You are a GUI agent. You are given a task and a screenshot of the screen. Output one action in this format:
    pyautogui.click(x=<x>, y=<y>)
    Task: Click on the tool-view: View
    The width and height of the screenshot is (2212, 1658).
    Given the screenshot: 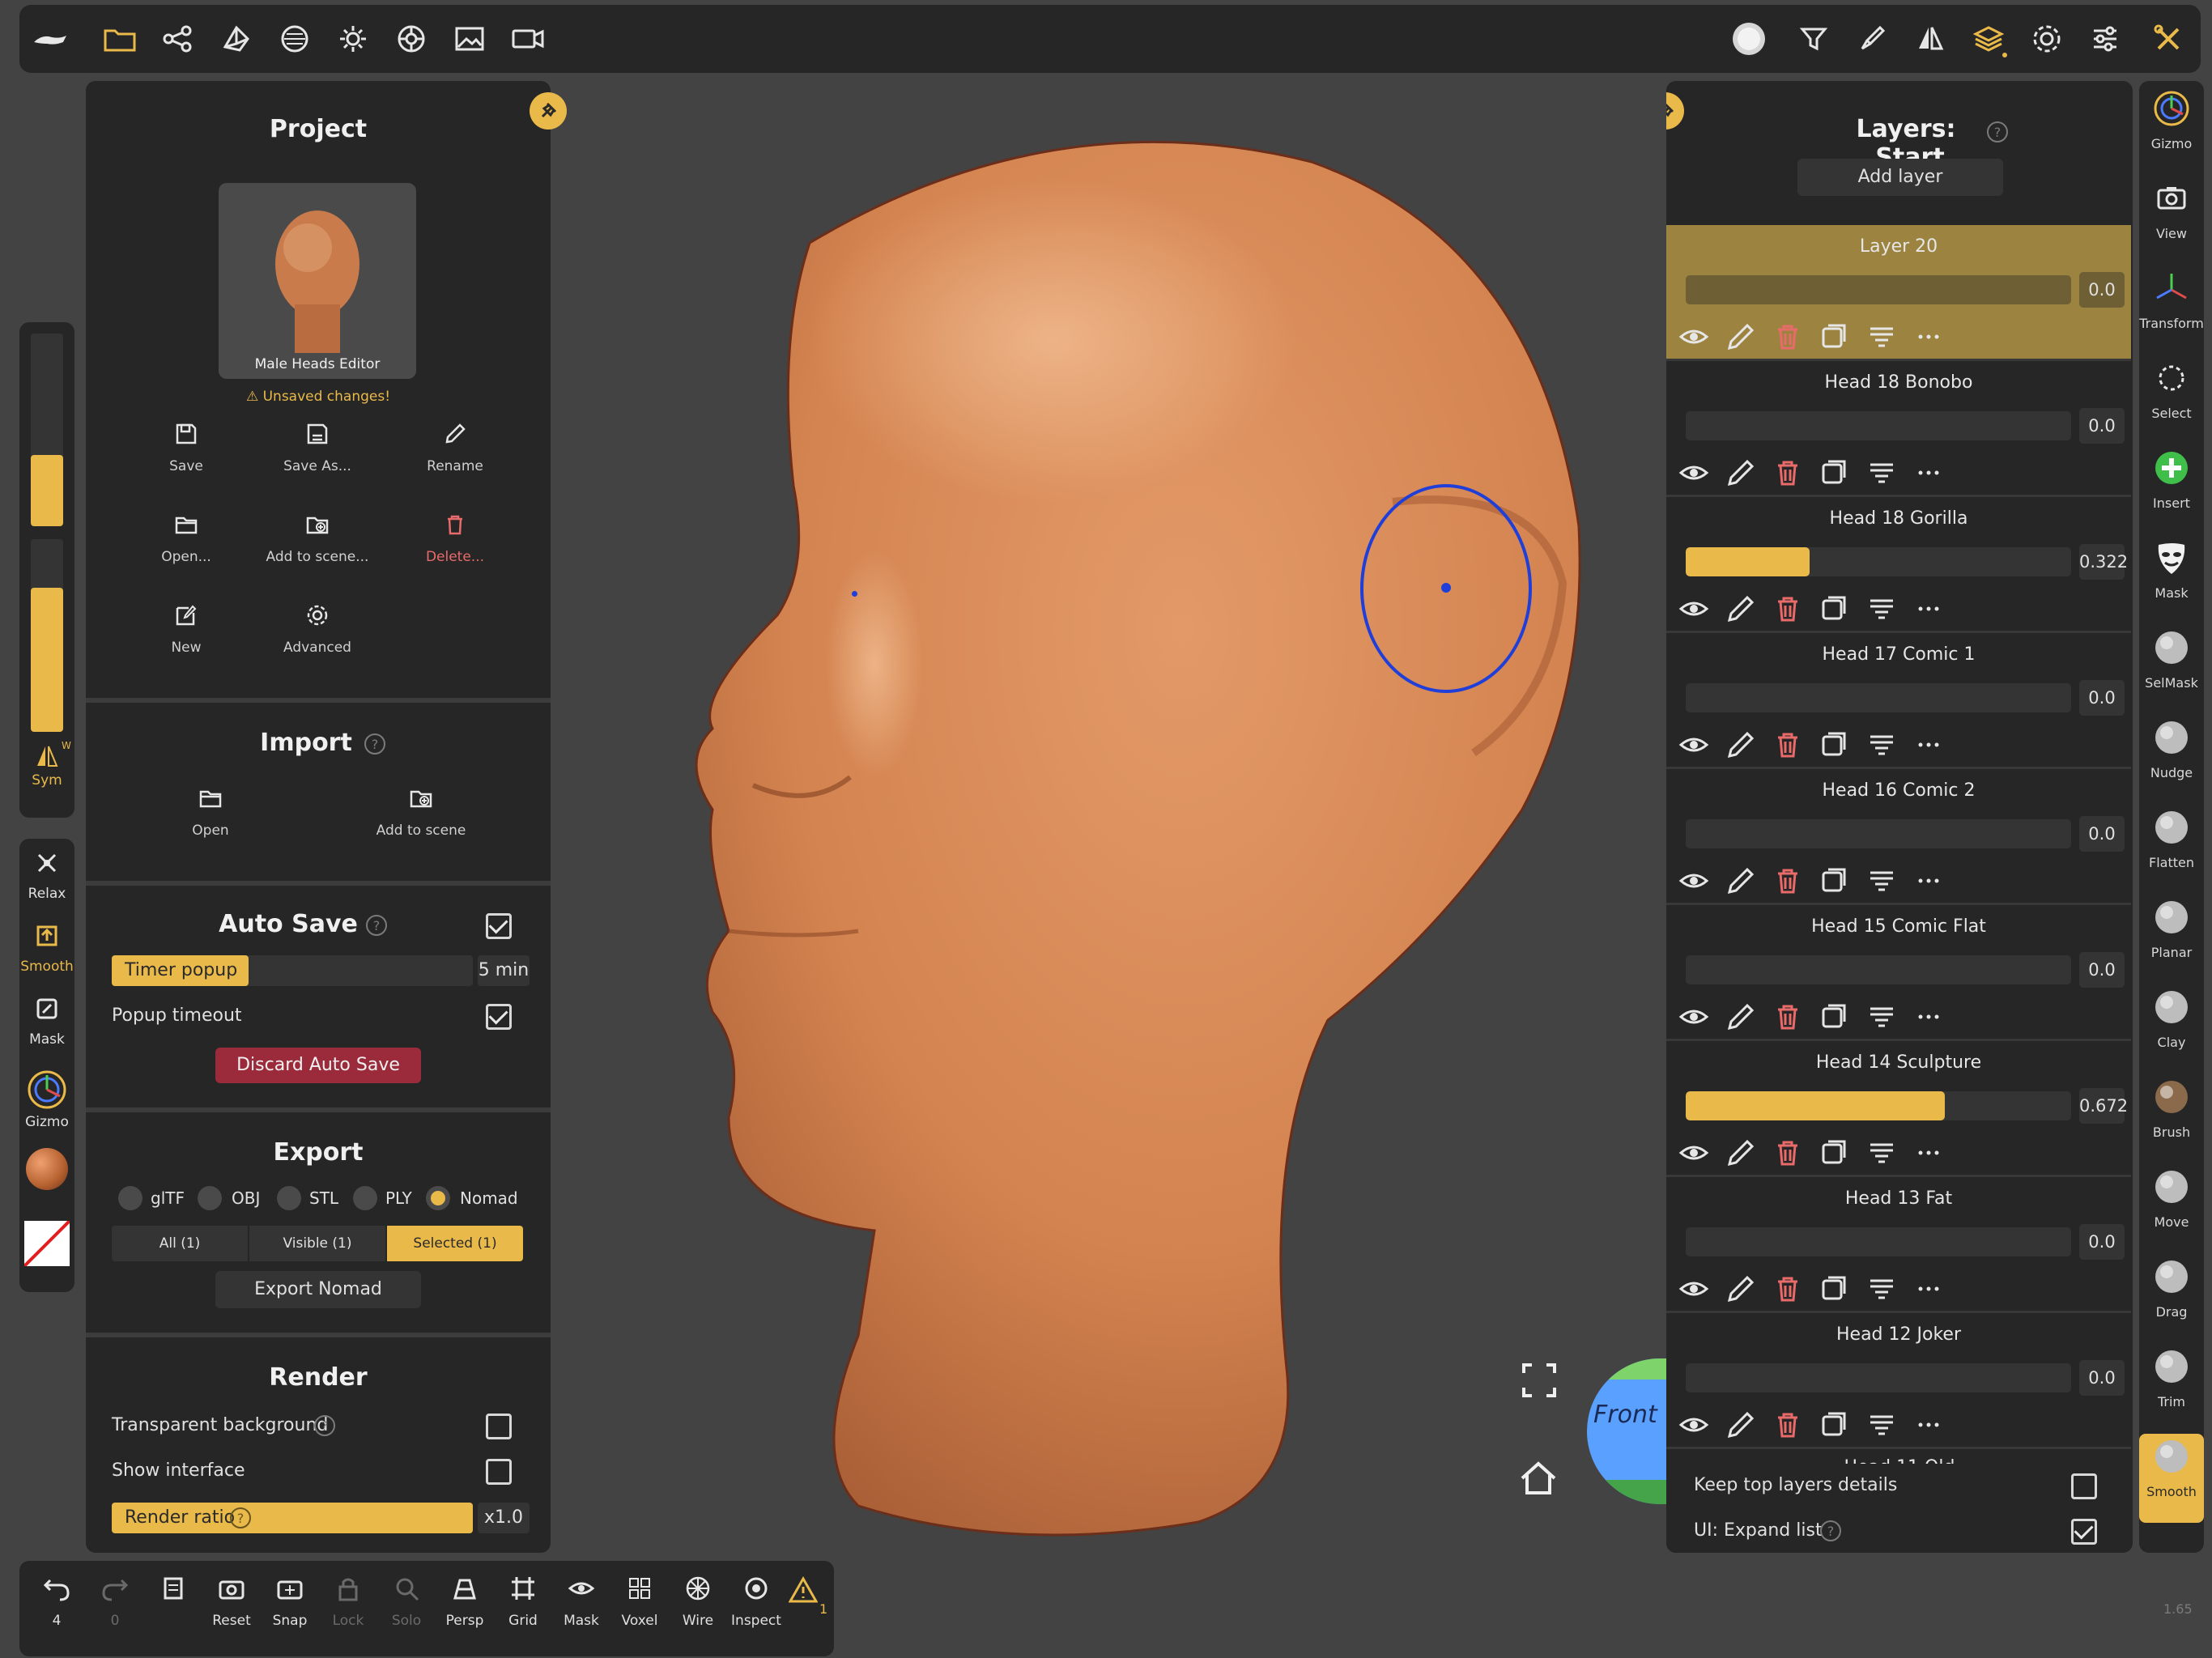 What is the action you would take?
    pyautogui.click(x=2171, y=220)
    